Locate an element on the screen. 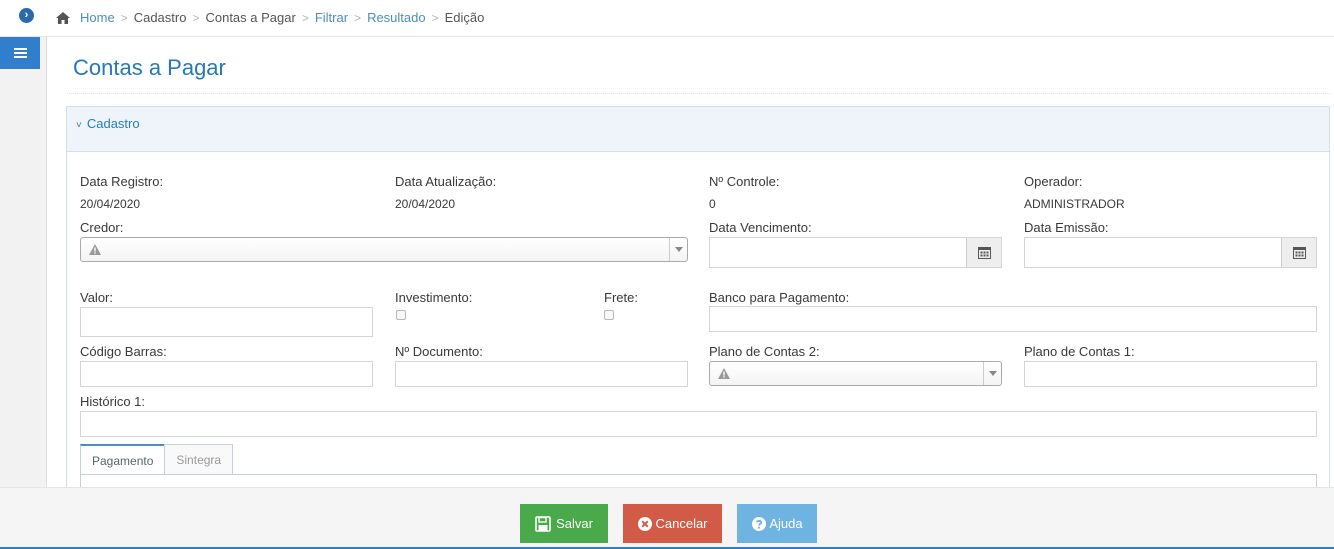  operador-label: Operador: is located at coordinates (1053, 181).